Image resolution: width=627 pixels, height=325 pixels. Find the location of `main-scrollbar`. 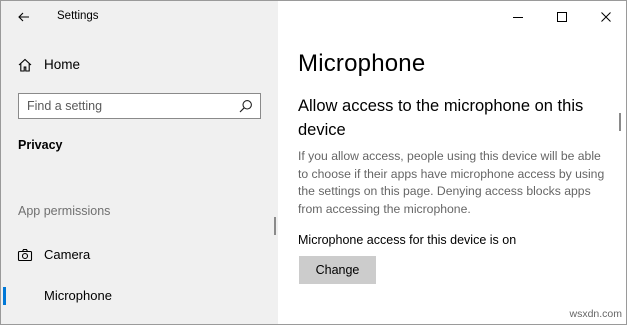

main-scrollbar is located at coordinates (620, 122).